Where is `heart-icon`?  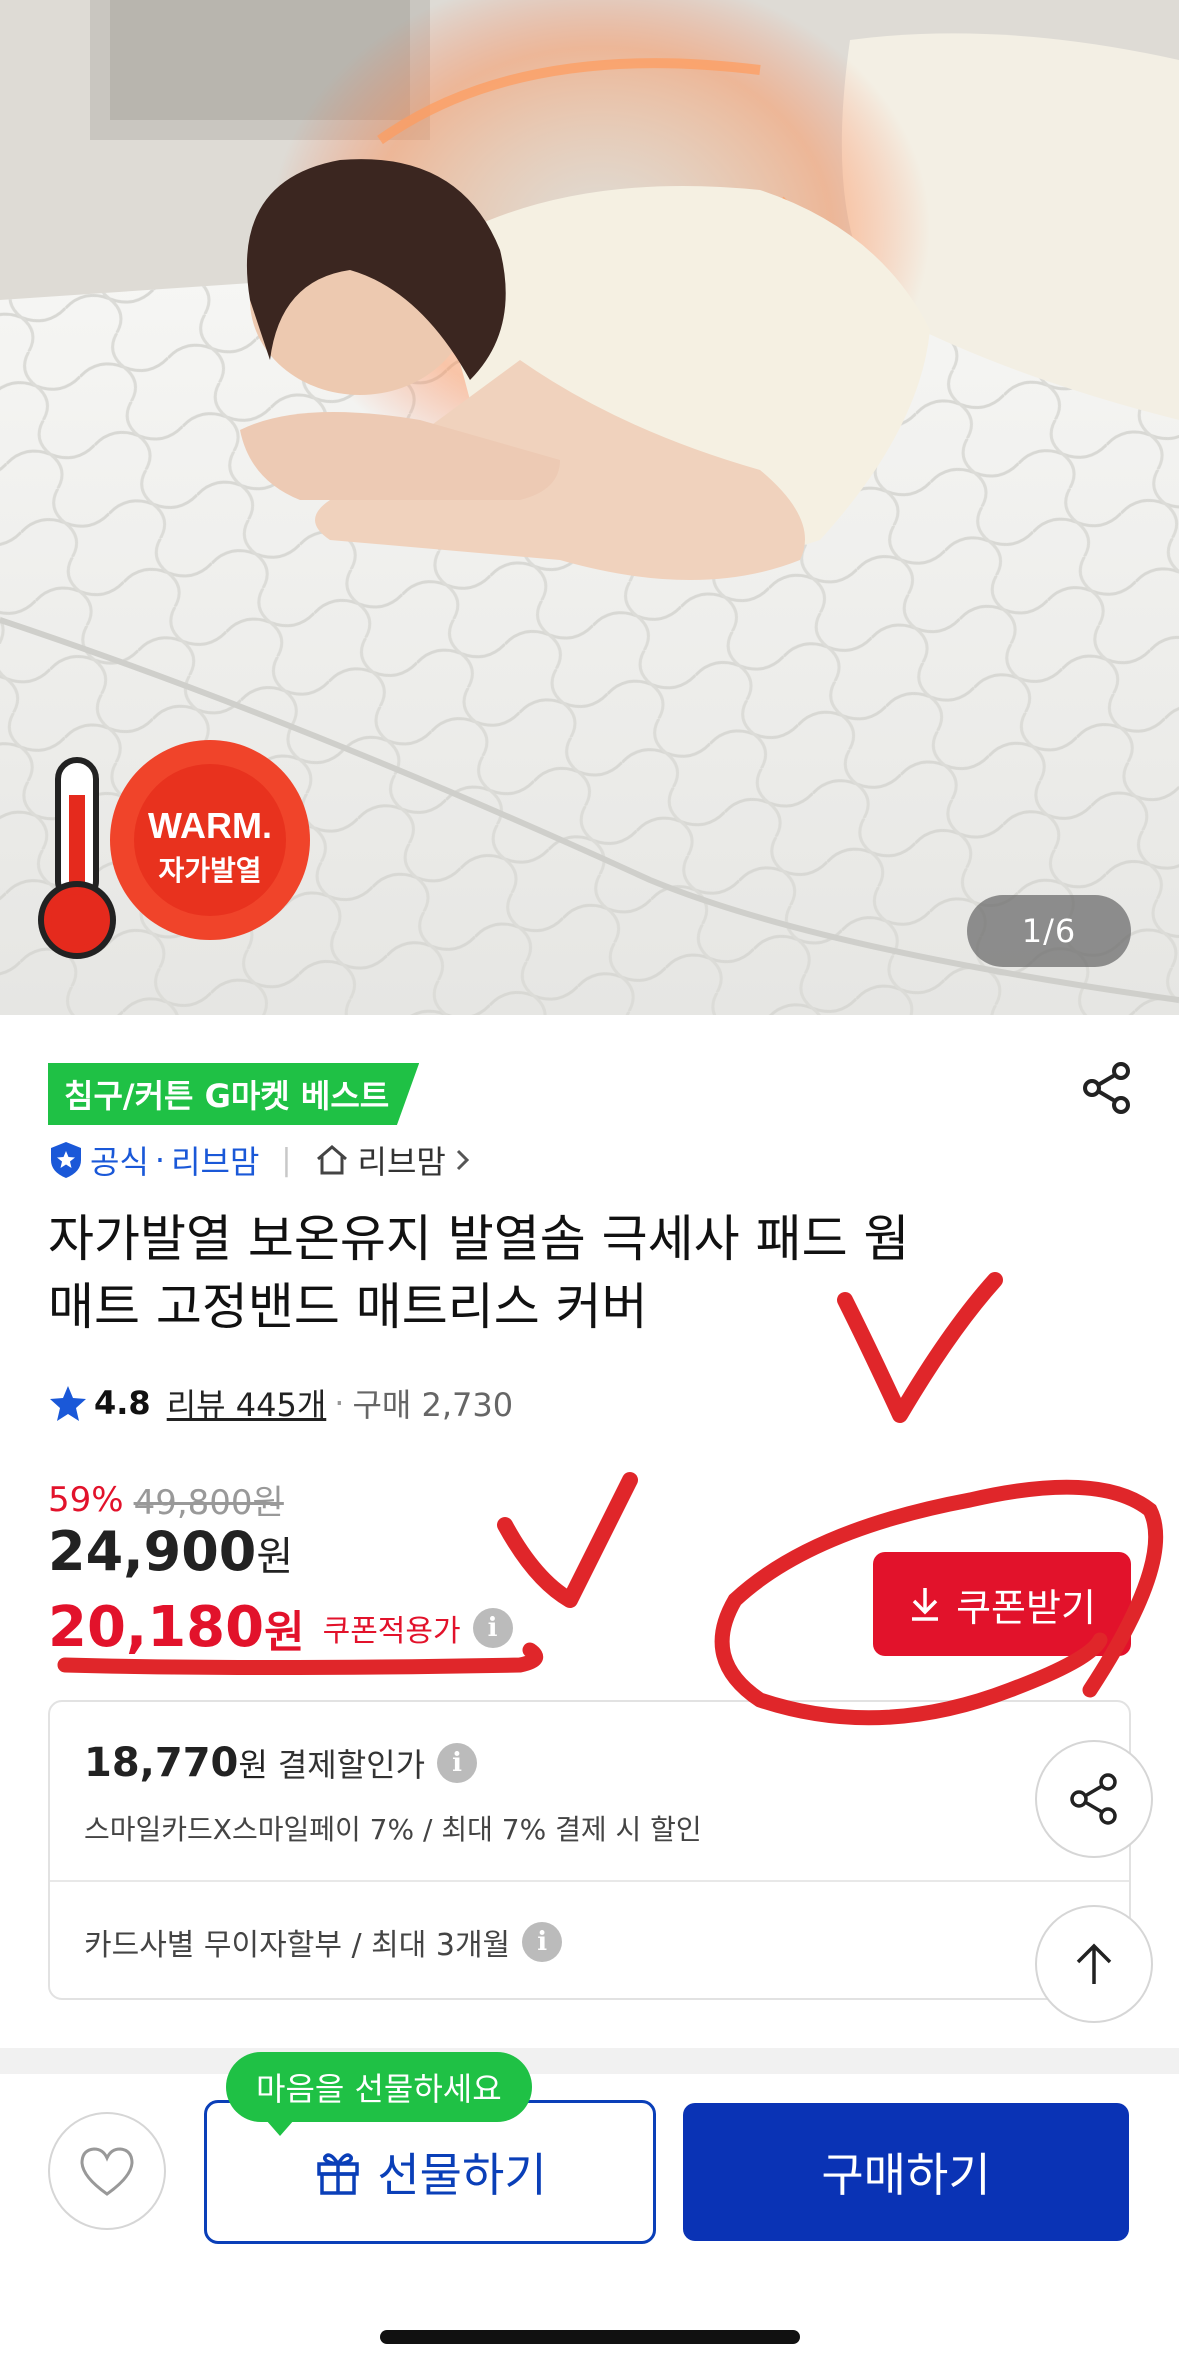 heart-icon is located at coordinates (107, 2171).